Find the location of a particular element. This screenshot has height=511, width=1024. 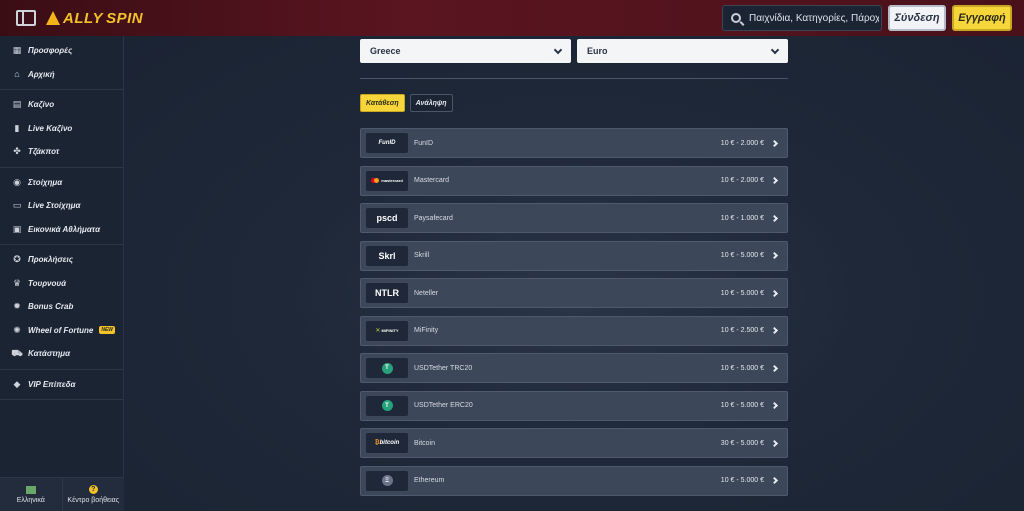

sidebar-item: ▦ Προσφορές is located at coordinates (61, 51).